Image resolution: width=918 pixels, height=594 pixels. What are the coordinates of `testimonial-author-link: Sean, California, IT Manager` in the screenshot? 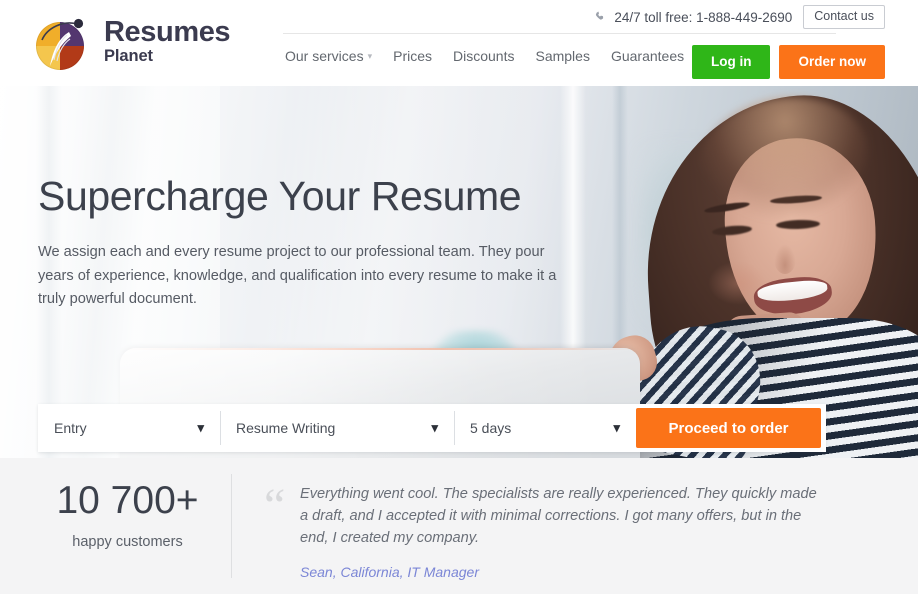 It's located at (389, 572).